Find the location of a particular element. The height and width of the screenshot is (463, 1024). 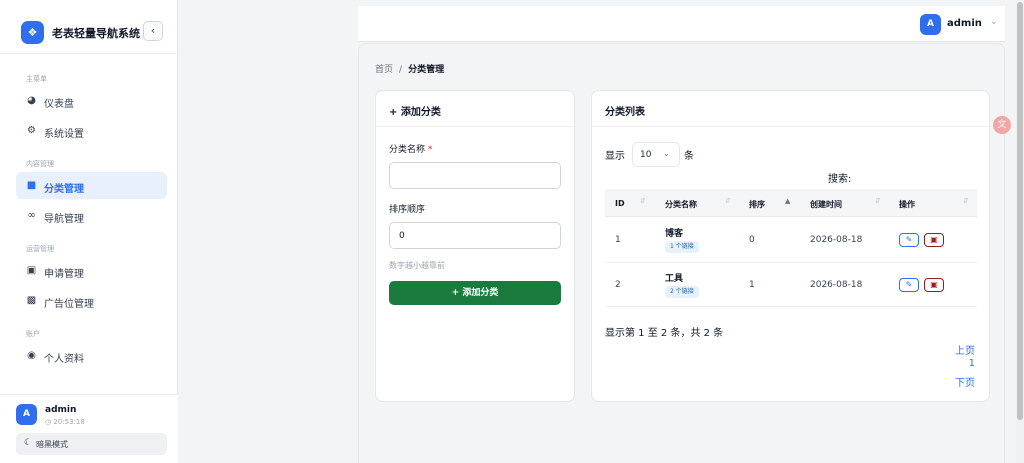

dark-mode-button: ☾ 暗黑模式 is located at coordinates (91, 444).